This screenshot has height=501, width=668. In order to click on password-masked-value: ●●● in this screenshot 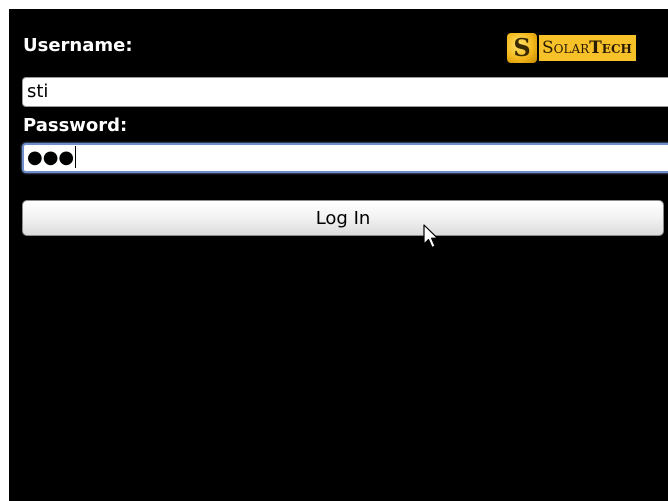, I will do `click(51, 157)`.